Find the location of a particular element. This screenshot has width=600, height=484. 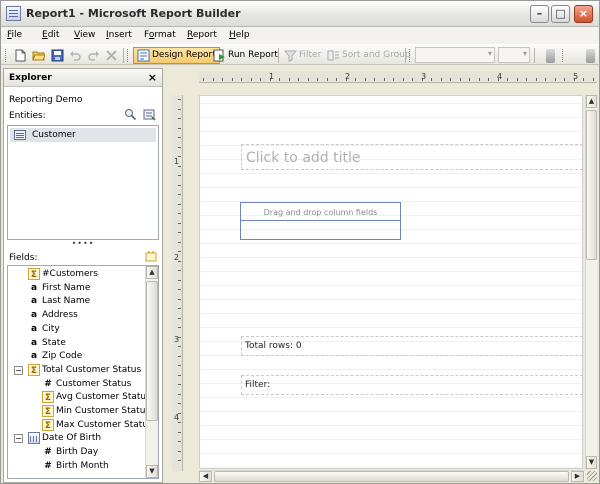

menu-report: Report is located at coordinates (202, 35).